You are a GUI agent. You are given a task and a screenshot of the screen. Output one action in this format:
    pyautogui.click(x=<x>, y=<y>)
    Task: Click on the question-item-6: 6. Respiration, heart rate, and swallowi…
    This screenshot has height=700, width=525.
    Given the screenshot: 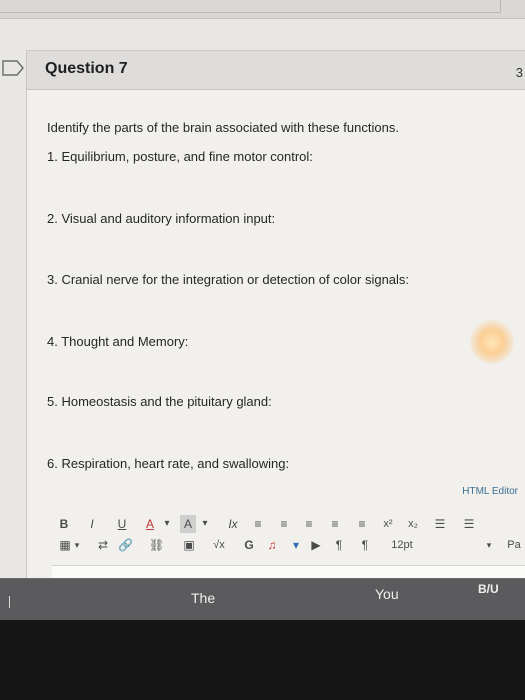 What is the action you would take?
    pyautogui.click(x=168, y=463)
    